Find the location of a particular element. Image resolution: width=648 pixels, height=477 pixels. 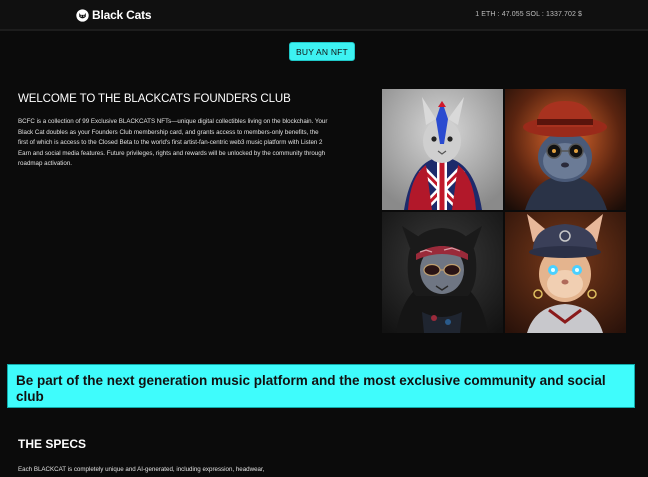

exchange-rate-display: 1 ETH : 47.055 SOL : 1337.702 $ is located at coordinates (528, 14).